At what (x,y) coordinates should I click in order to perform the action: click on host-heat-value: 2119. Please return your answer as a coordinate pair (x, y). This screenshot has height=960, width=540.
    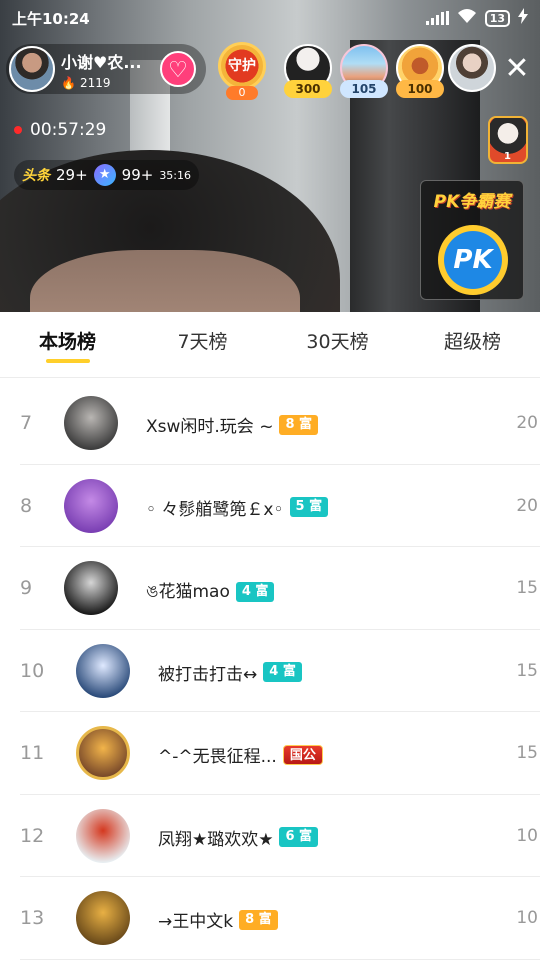
    Looking at the image, I should click on (95, 82).